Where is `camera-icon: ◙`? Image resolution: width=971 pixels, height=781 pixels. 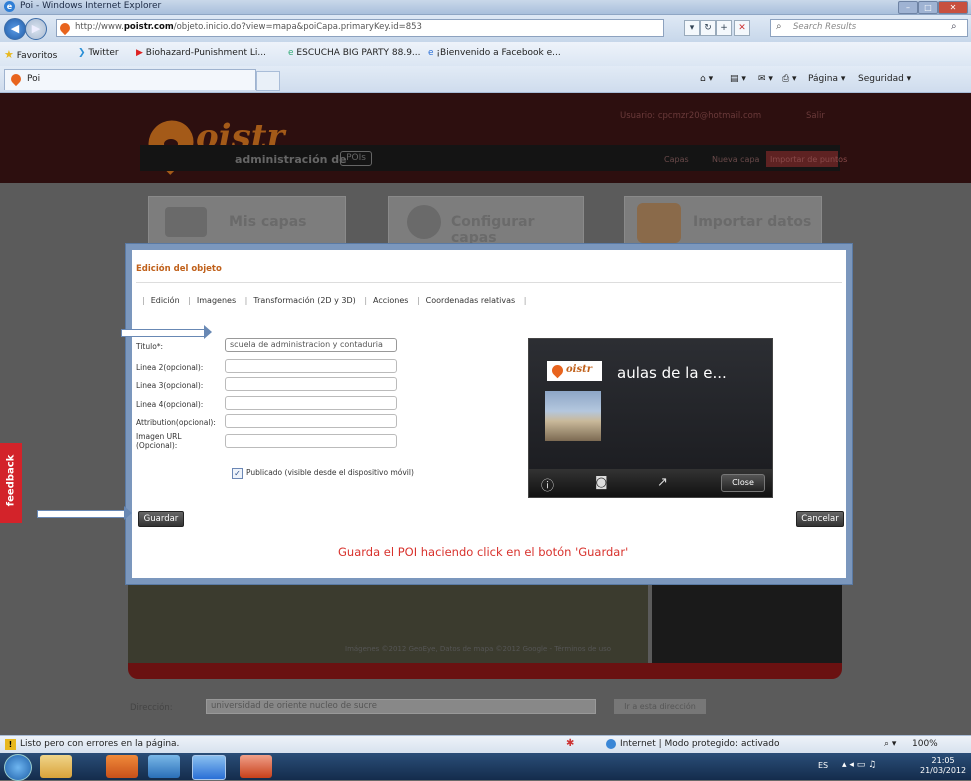
camera-icon: ◙ is located at coordinates (601, 482).